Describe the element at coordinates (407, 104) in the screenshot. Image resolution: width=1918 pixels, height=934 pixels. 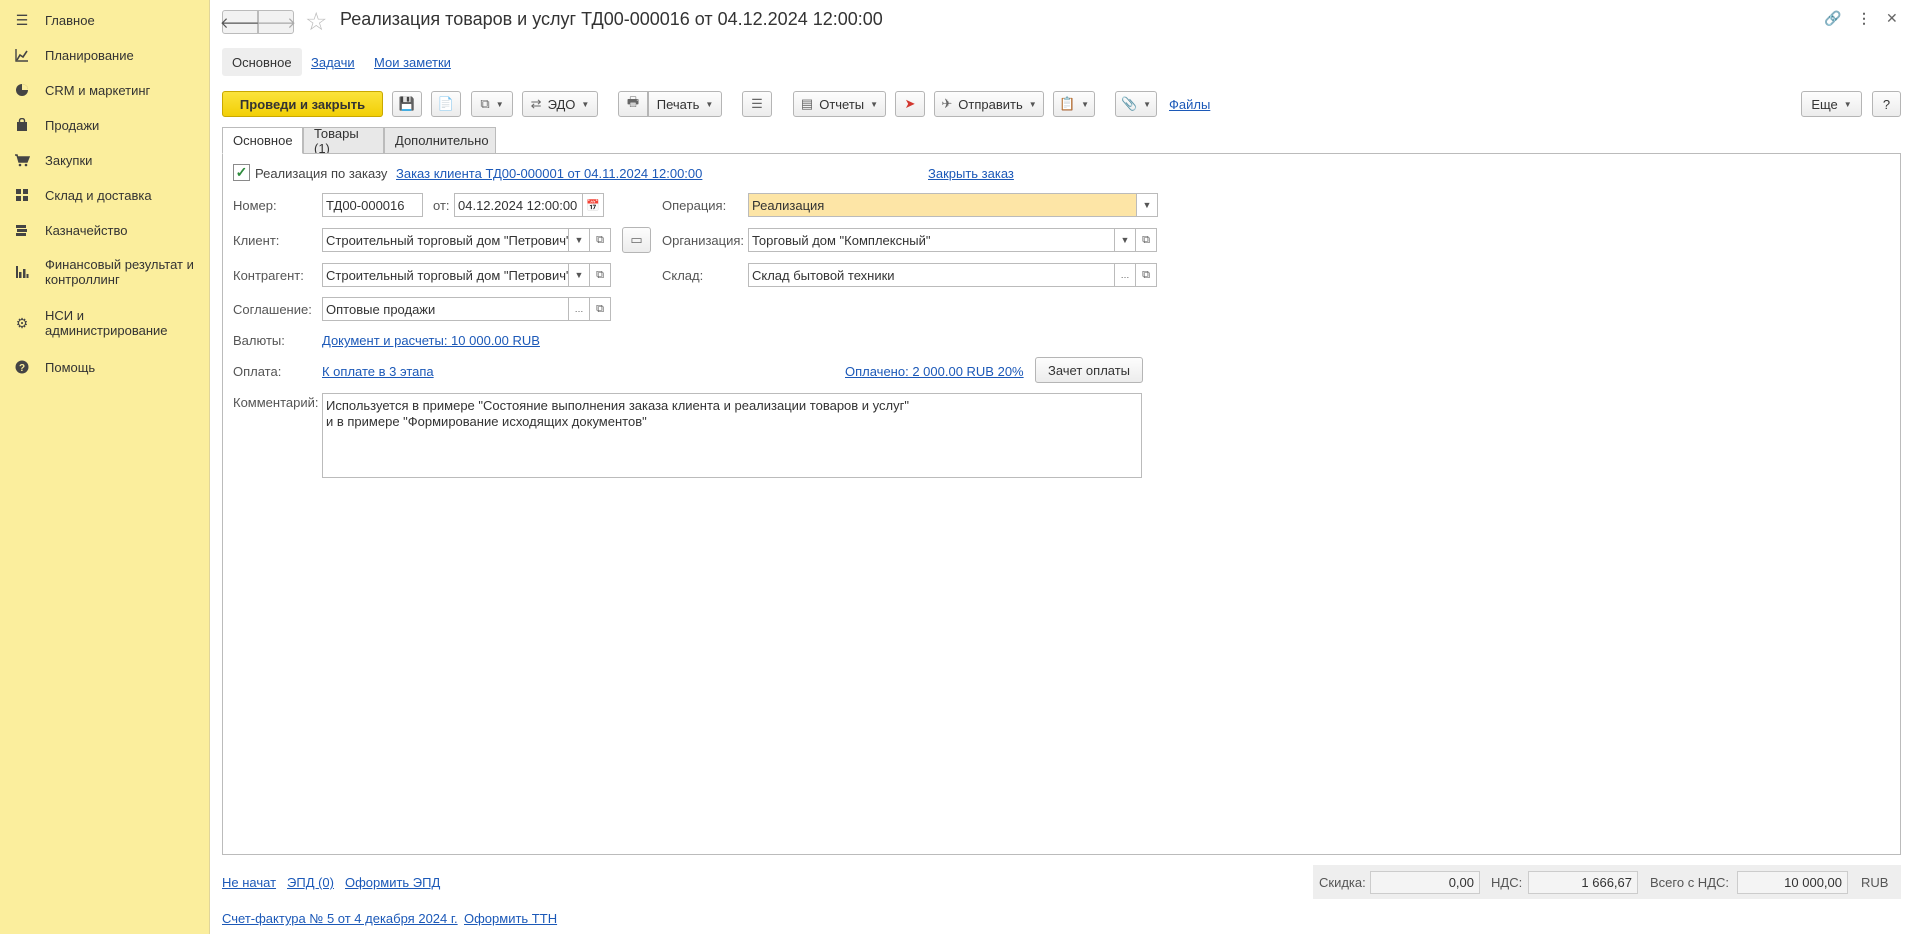
I see `save-button: 💾` at that location.